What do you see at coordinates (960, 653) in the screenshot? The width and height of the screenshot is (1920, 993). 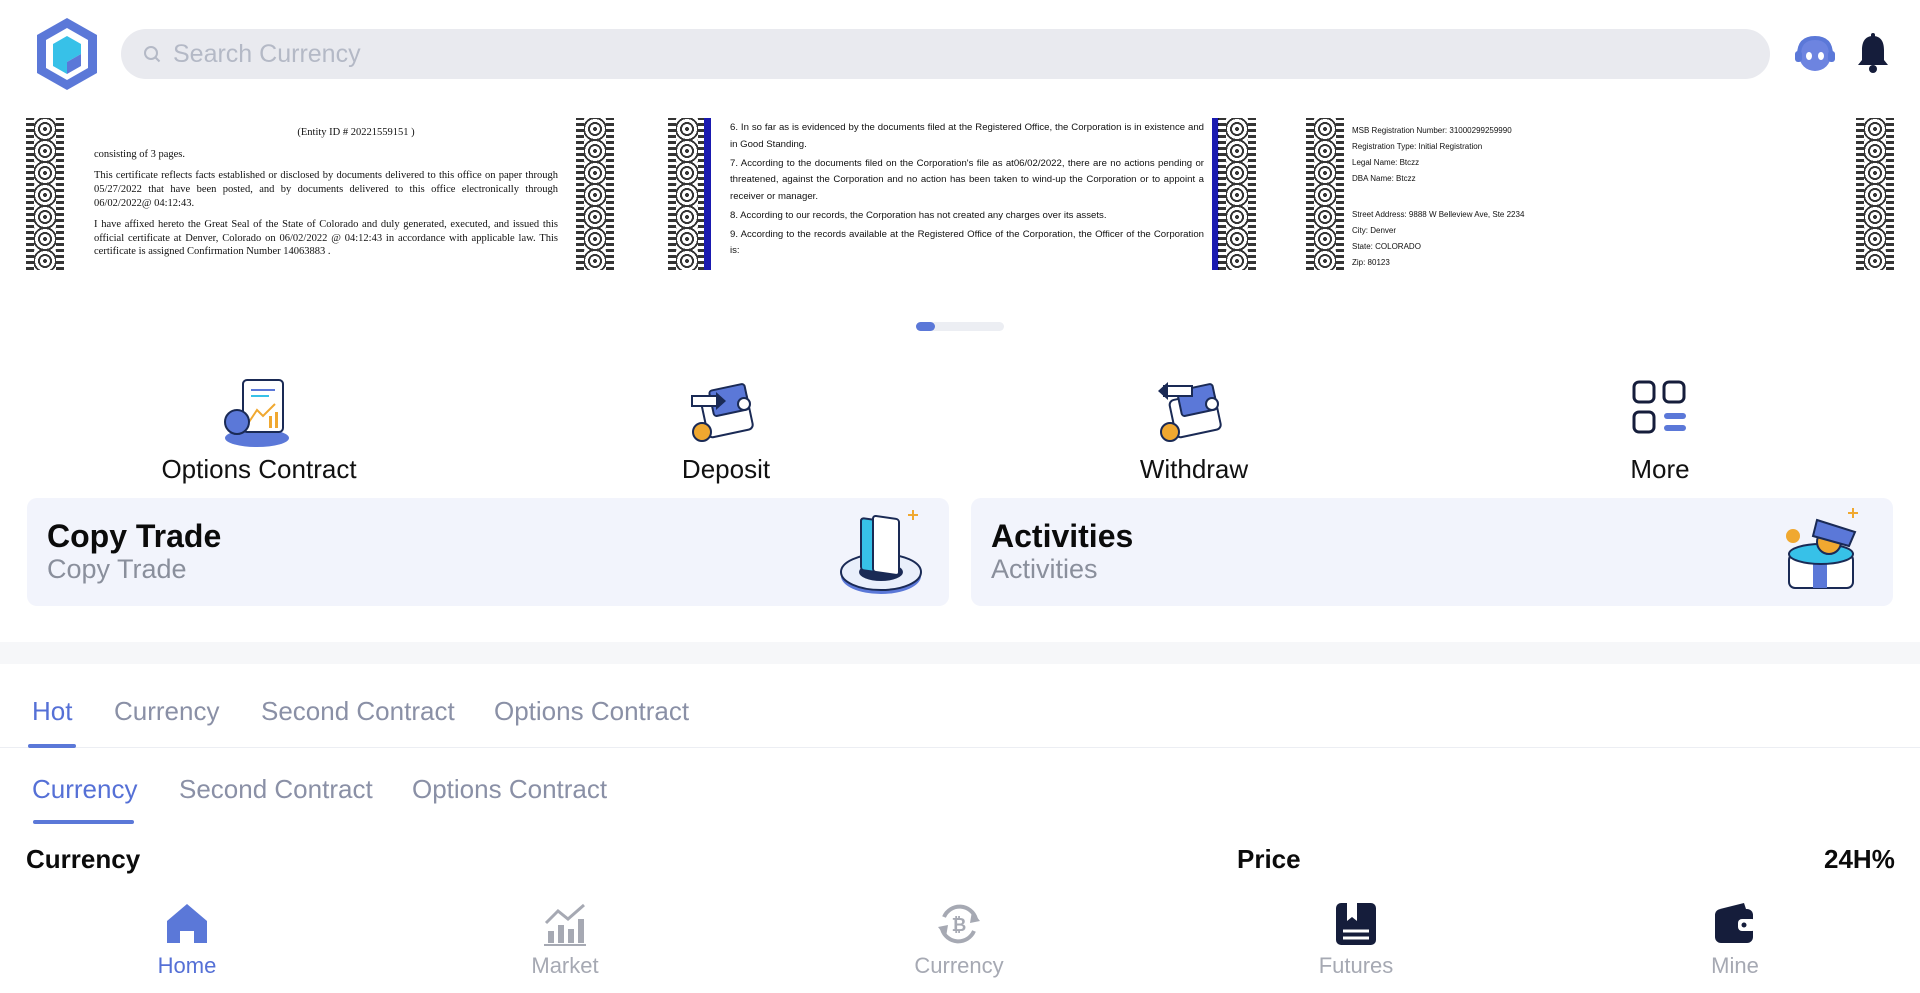 I see `section-divider` at bounding box center [960, 653].